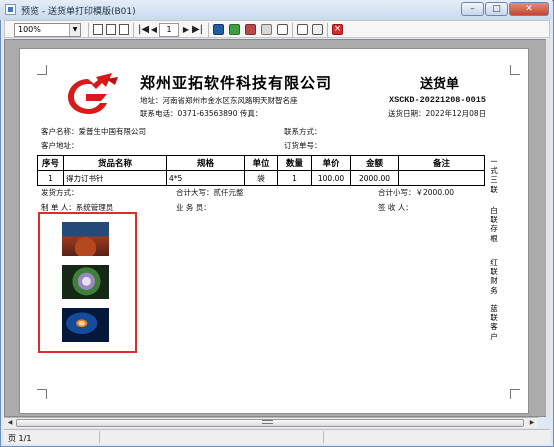  Describe the element at coordinates (93, 131) in the screenshot. I see `customer-name: 客户名称：爱普生中国有限公司` at that location.